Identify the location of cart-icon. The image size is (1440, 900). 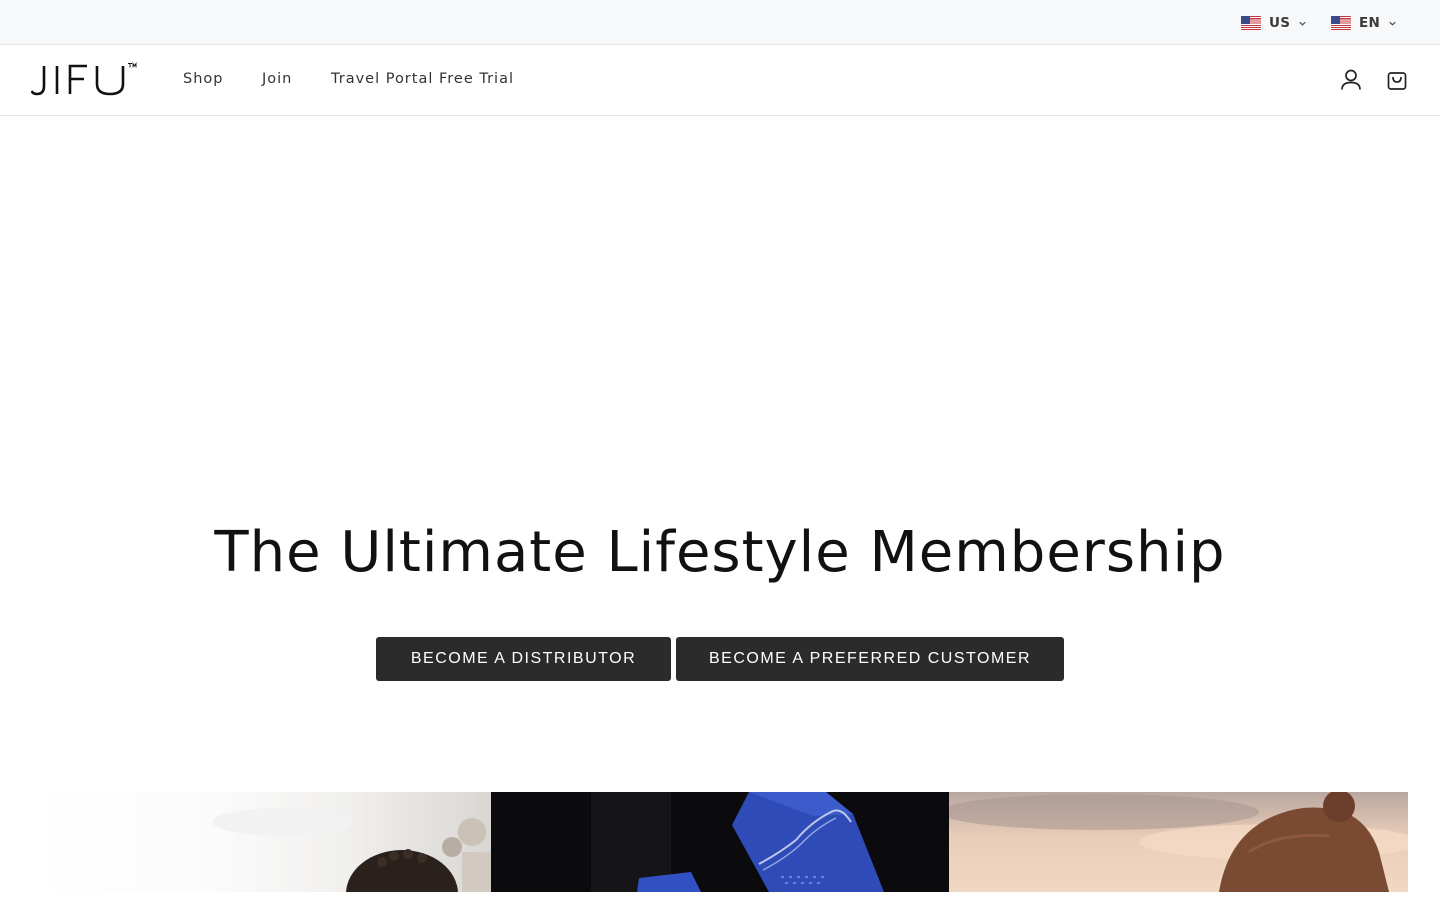
(1397, 80).